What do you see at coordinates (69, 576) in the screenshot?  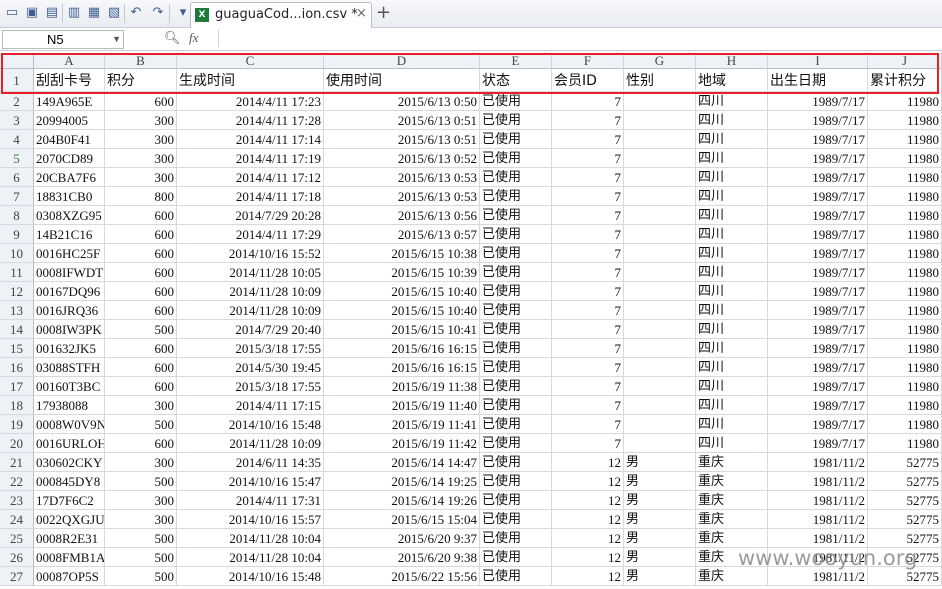 I see `table-cell: 00087OP5S` at bounding box center [69, 576].